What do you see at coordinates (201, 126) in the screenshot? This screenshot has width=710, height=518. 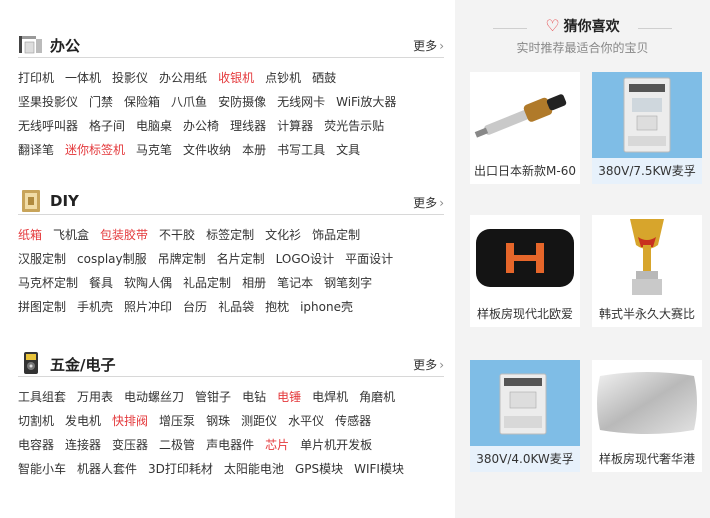 I see `category-link: 办公椅` at bounding box center [201, 126].